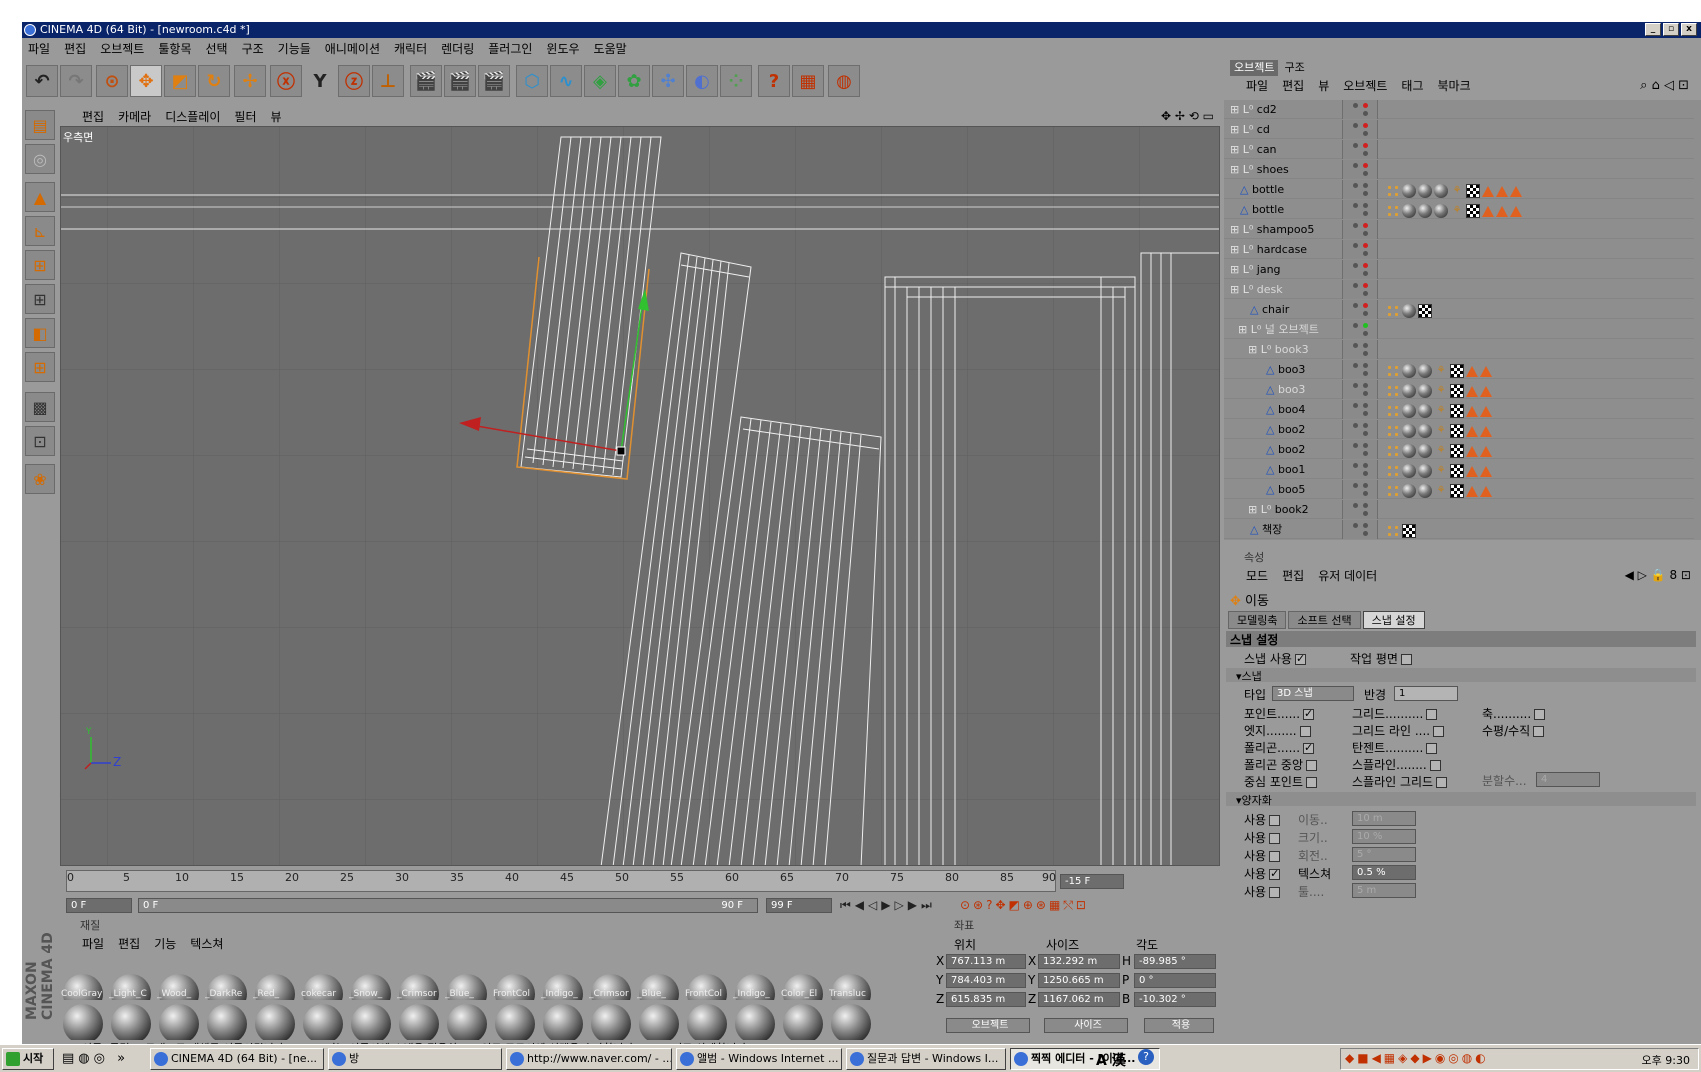  What do you see at coordinates (354, 81) in the screenshot?
I see `z-axis-lock-icon: ⓩ` at bounding box center [354, 81].